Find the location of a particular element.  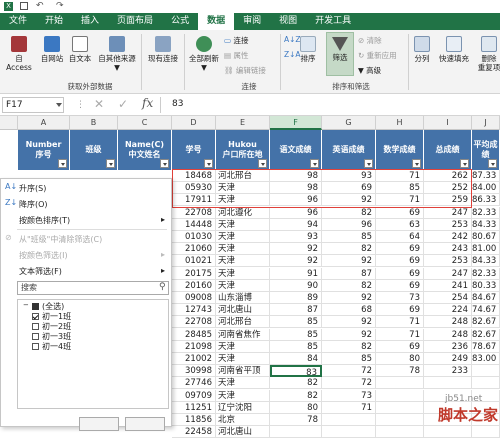

properties-button: ▤ 属性 is located at coordinates (236, 55).